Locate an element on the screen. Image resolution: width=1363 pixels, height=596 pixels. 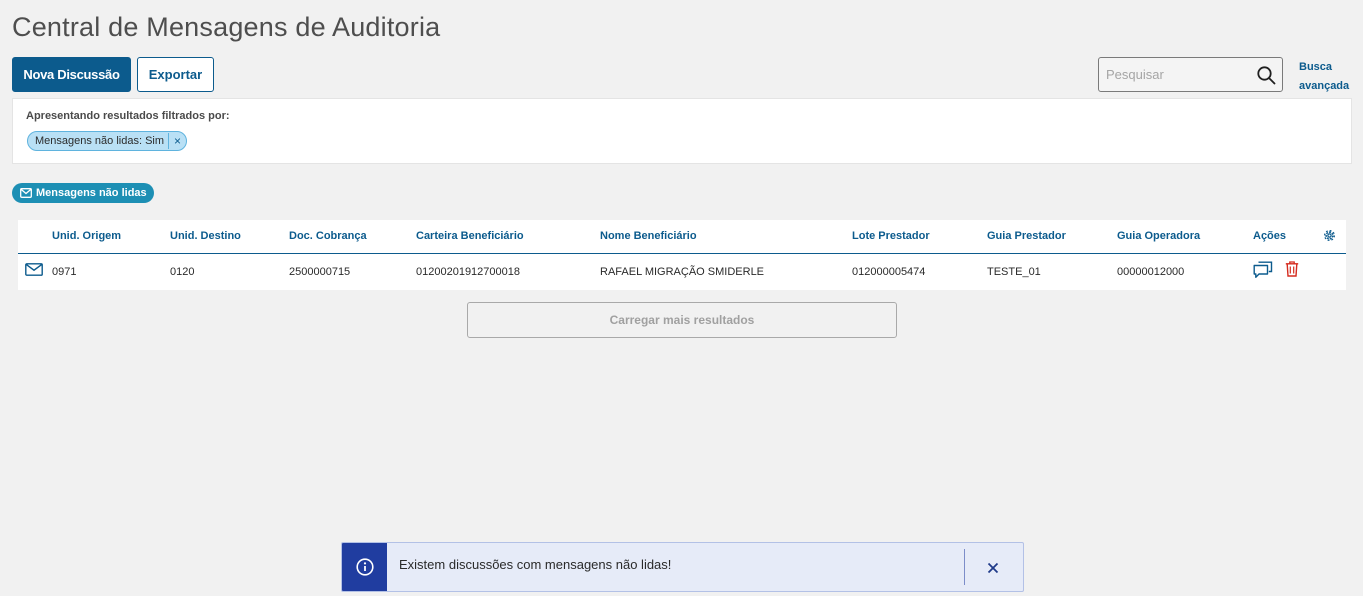
column-header-guia-prestador: Guia Prestador is located at coordinates (1026, 236).